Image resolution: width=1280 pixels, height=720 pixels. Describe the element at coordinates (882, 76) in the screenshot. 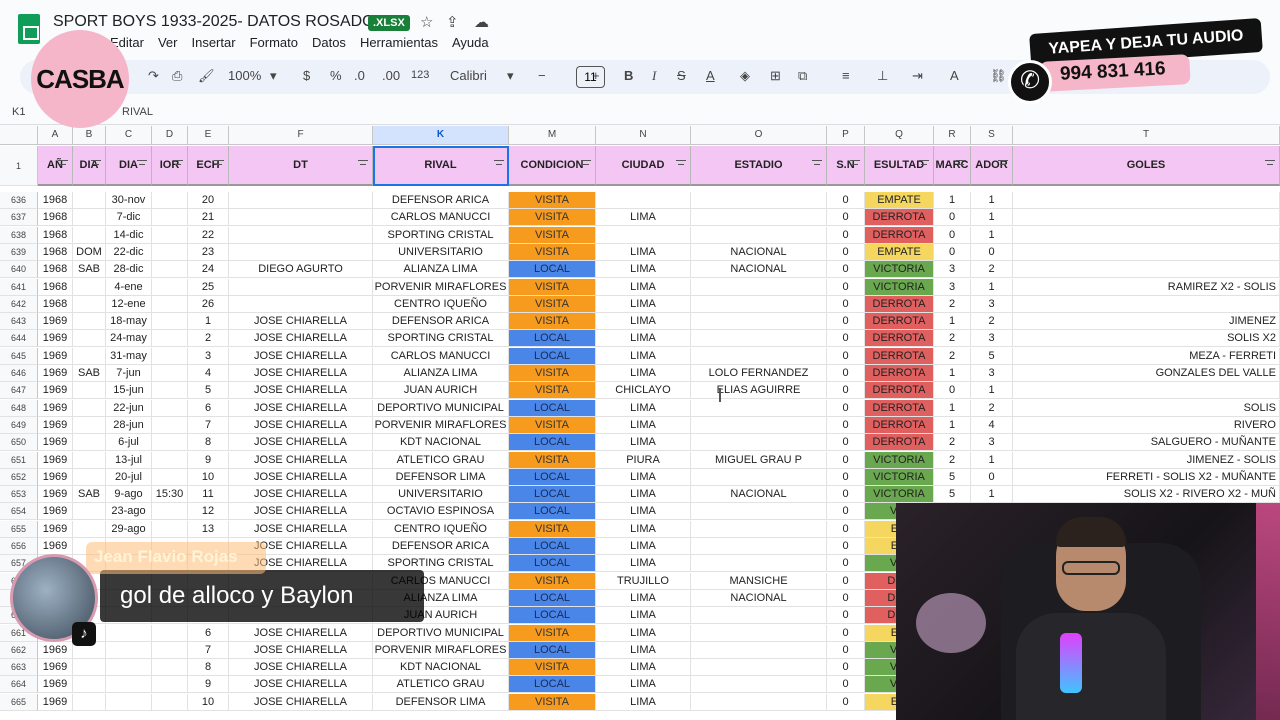

I see `align-vertical-icon: ⊥` at that location.